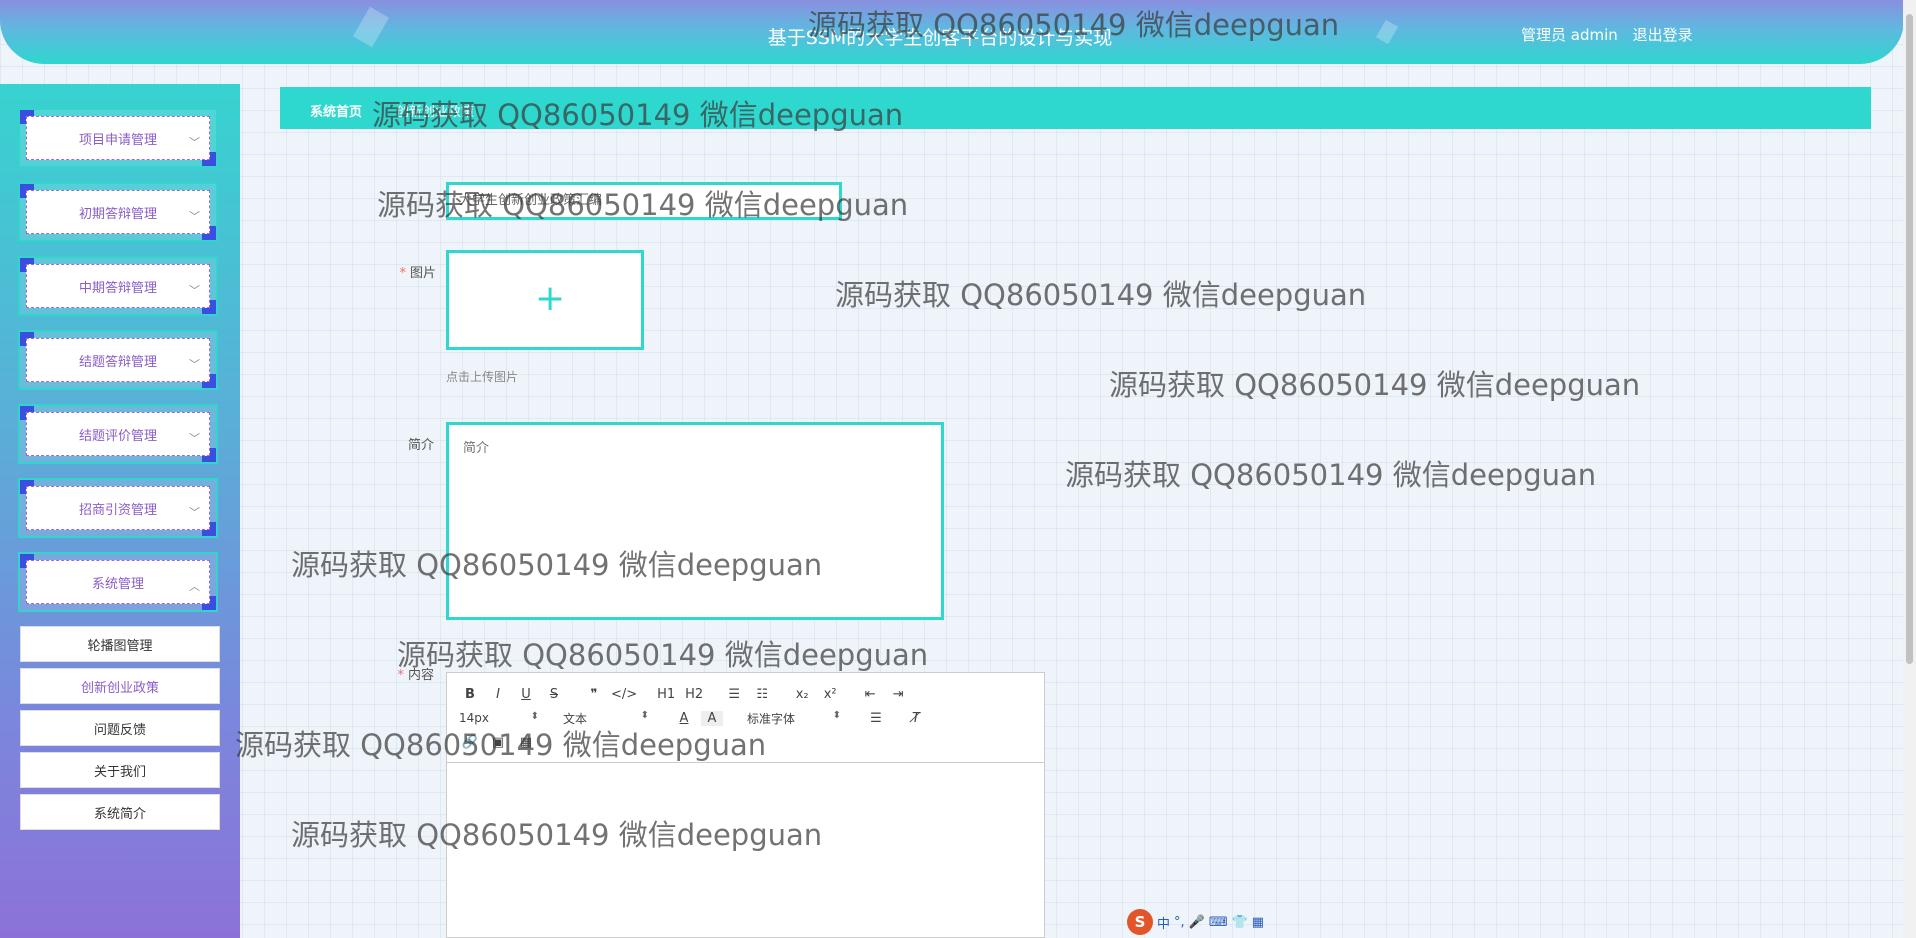 Image resolution: width=1916 pixels, height=938 pixels. What do you see at coordinates (694, 694) in the screenshot?
I see `heading2-button: H2` at bounding box center [694, 694].